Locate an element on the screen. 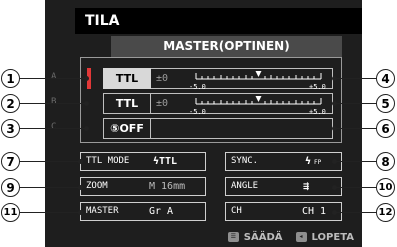 This screenshot has height=247, width=397. callout-11: 11 is located at coordinates (10, 212).